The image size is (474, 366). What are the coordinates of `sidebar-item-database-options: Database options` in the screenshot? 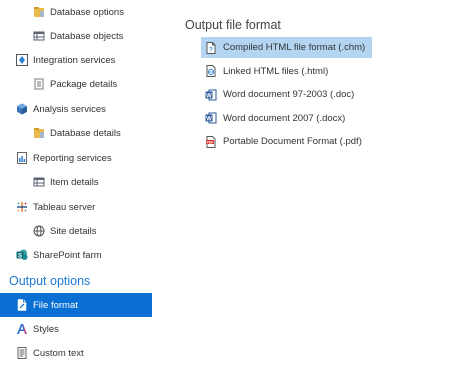 It's located at (76, 12).